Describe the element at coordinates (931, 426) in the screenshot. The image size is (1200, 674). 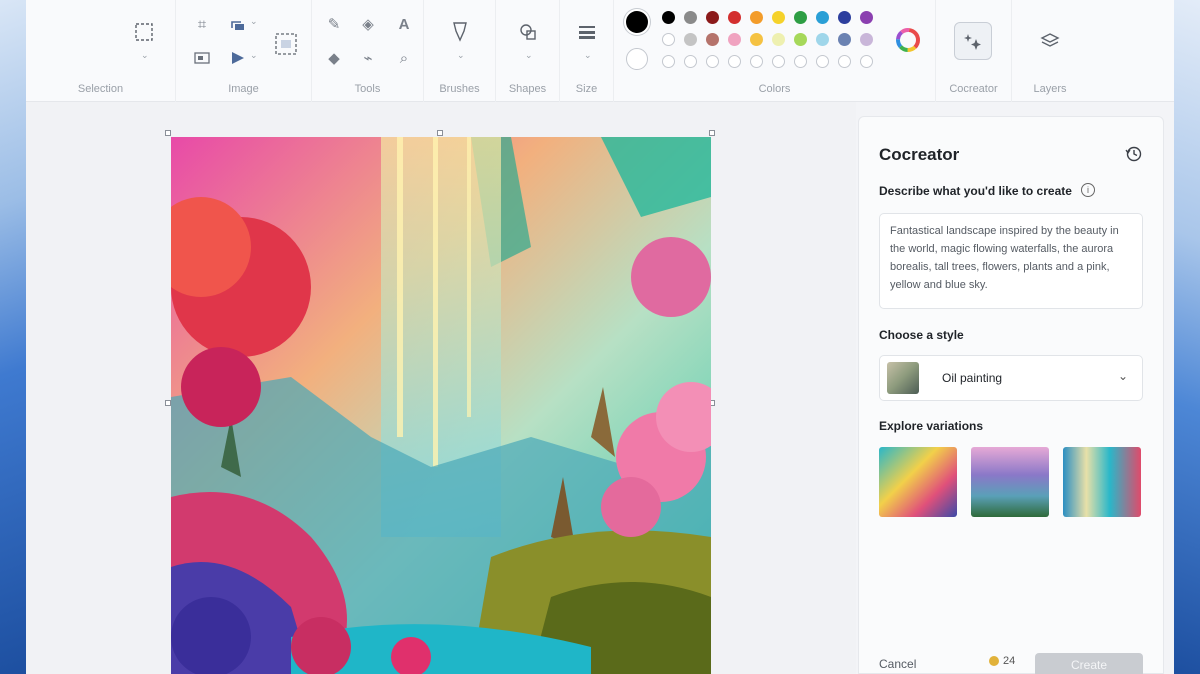
I see `variations-label: Explore variations` at that location.